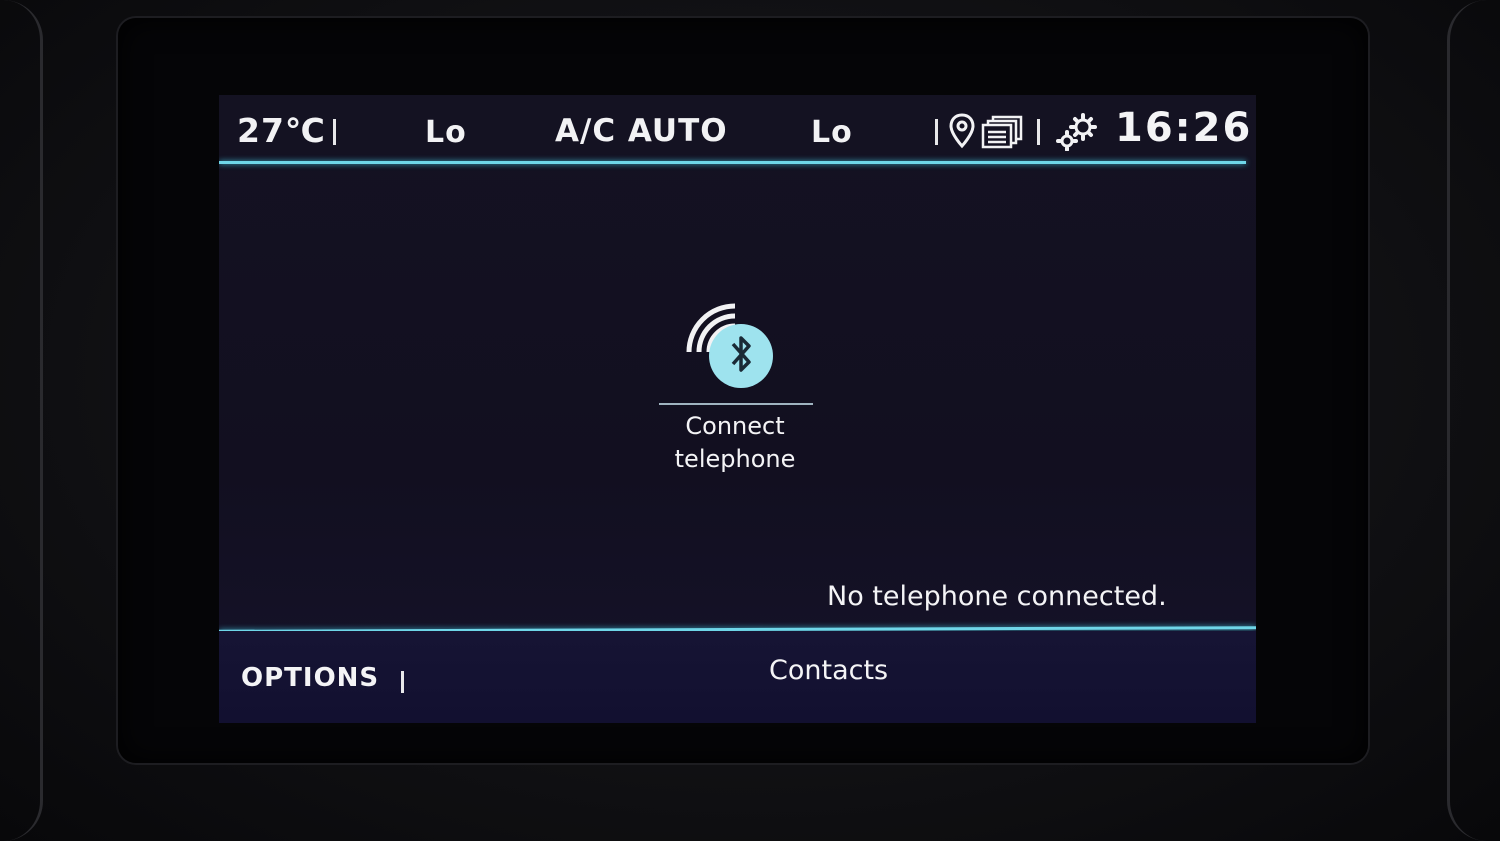 The height and width of the screenshot is (841, 1500). Describe the element at coordinates (1184, 128) in the screenshot. I see `clock: 16:26` at that location.